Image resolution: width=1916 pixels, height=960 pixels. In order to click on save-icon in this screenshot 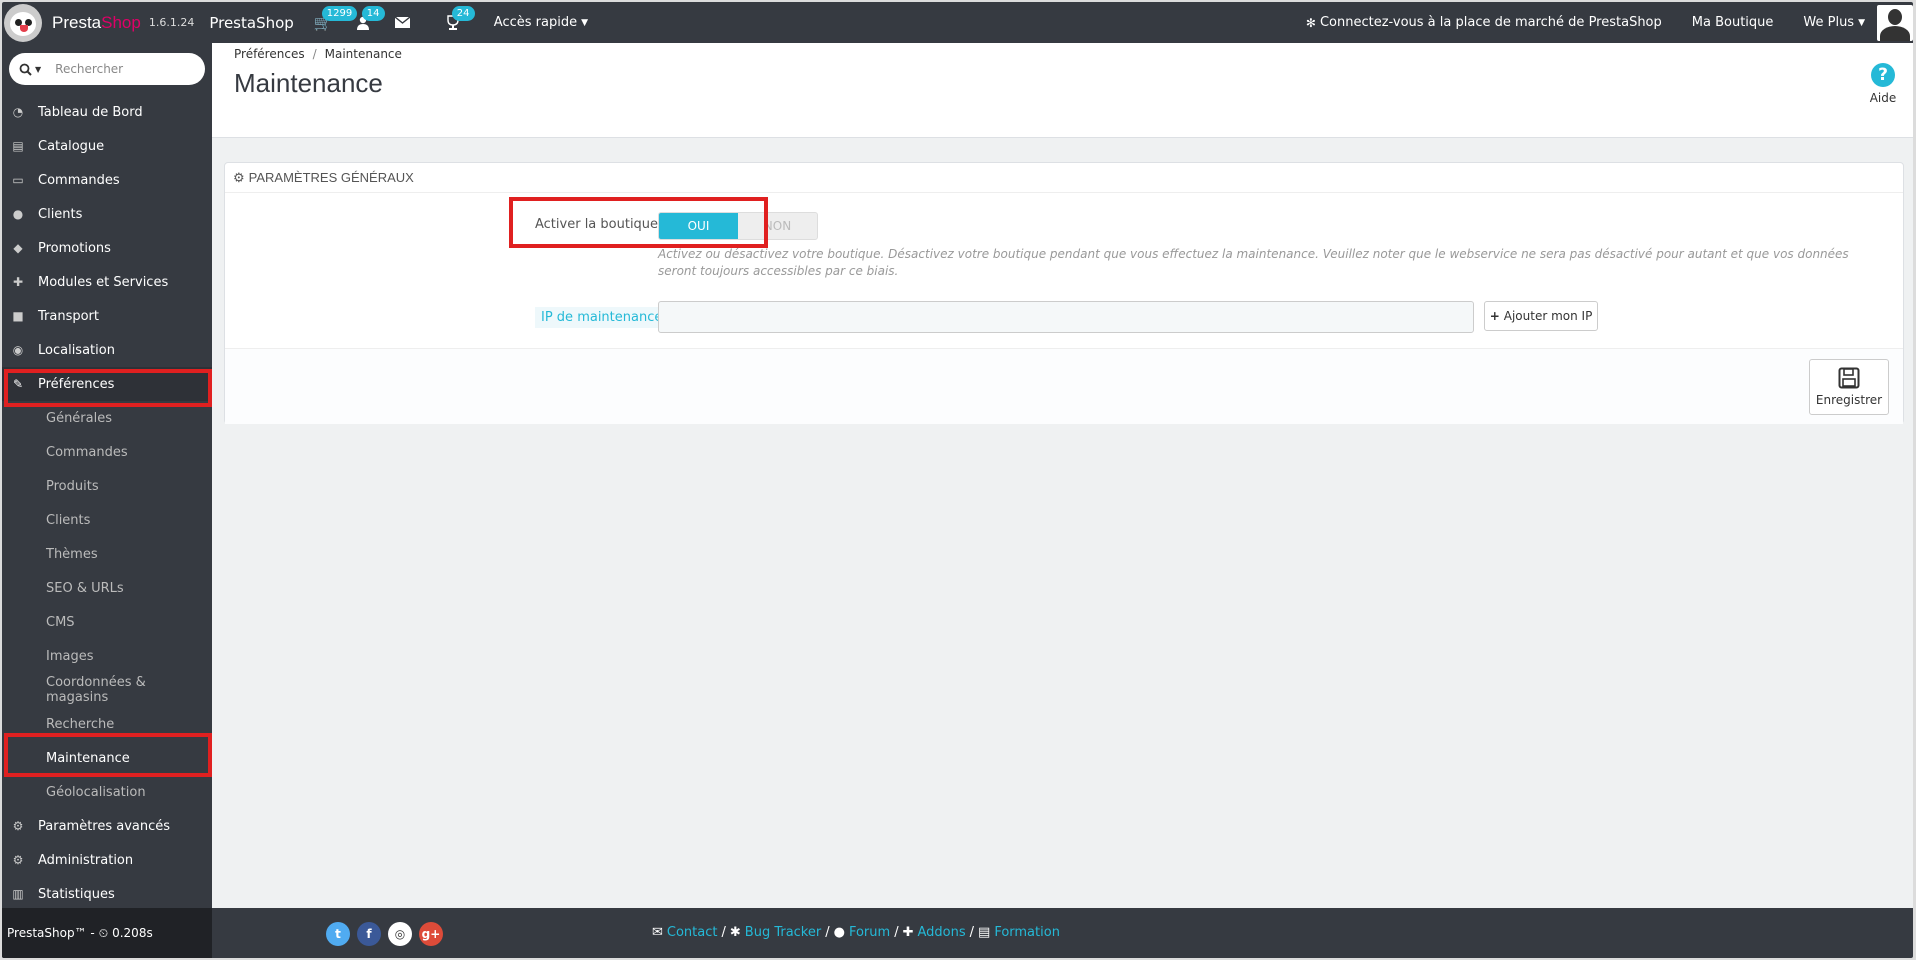, I will do `click(1849, 378)`.